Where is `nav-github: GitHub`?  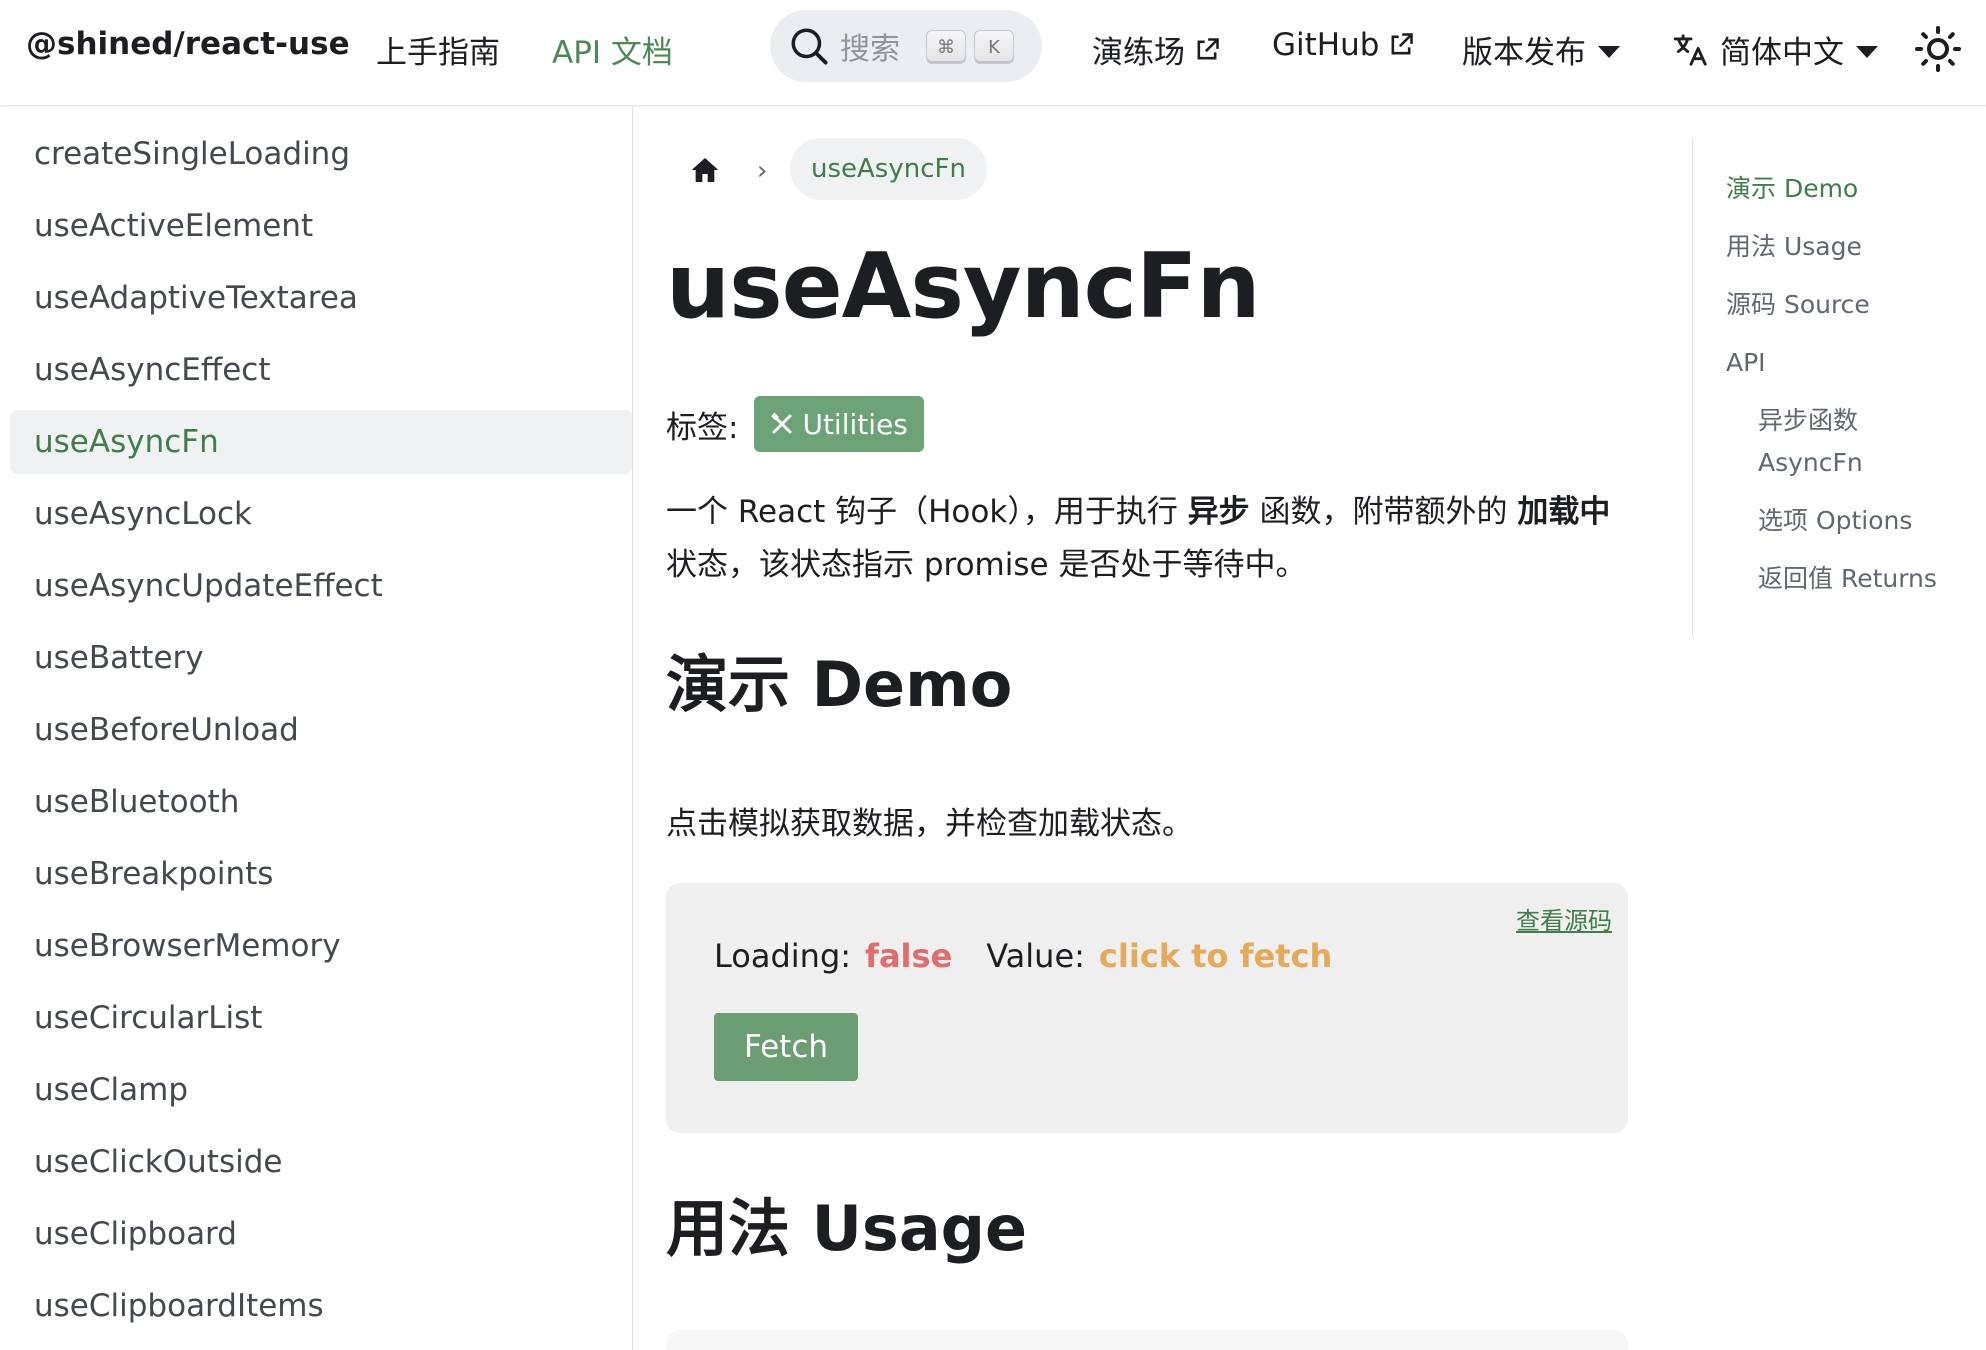
nav-github: GitHub is located at coordinates (1343, 45).